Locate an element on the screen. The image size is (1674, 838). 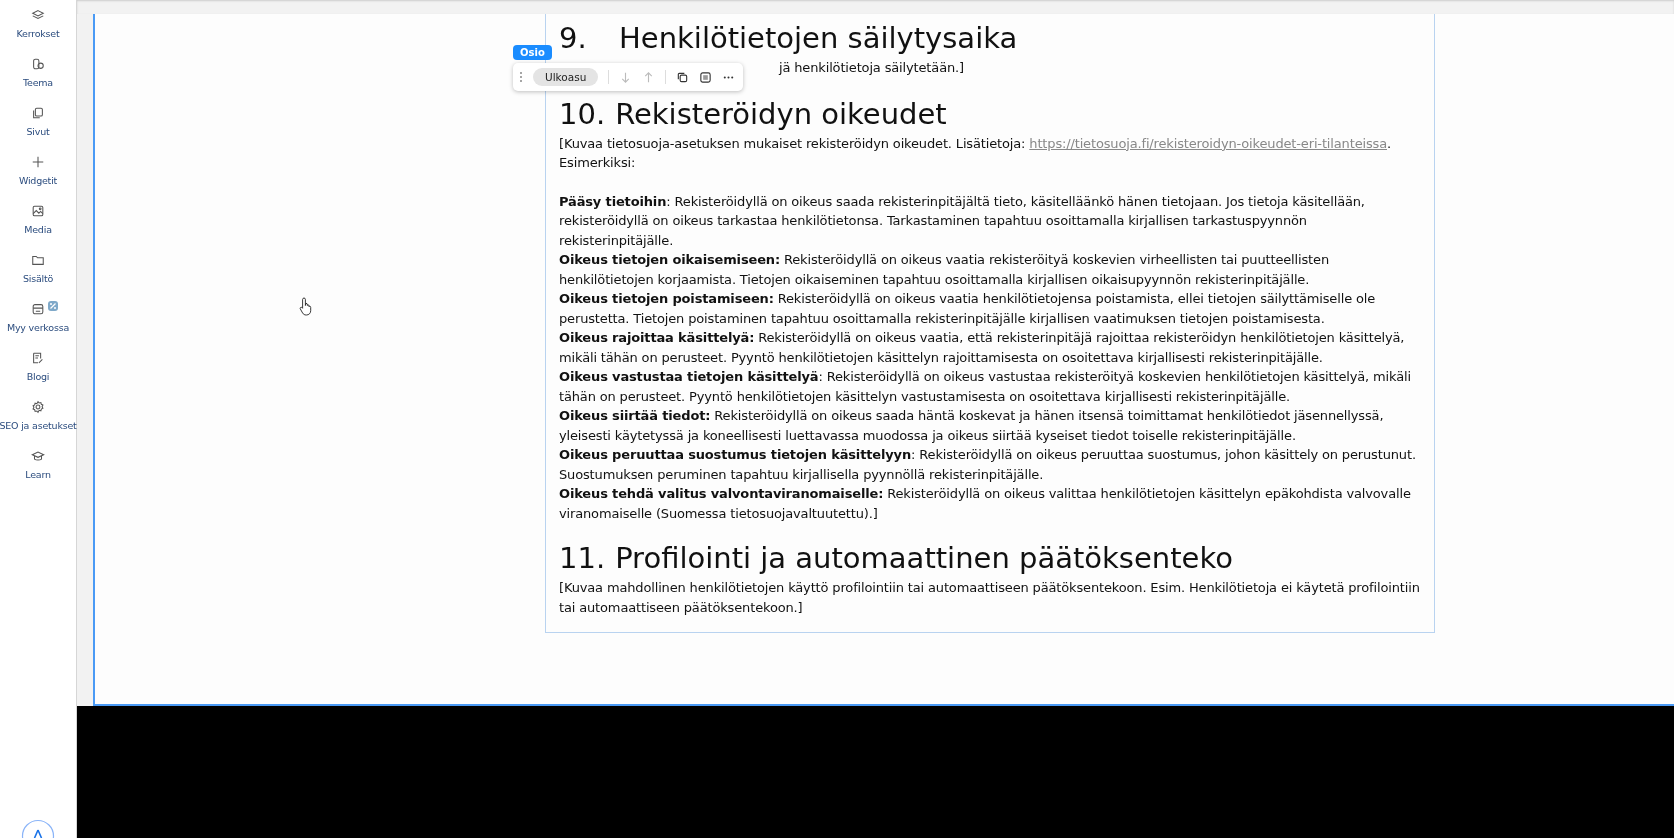
link: https://tietosuoja.fi/rekisteroidyn-oikeudet-eri-tilanteissa is located at coordinates (1208, 143).